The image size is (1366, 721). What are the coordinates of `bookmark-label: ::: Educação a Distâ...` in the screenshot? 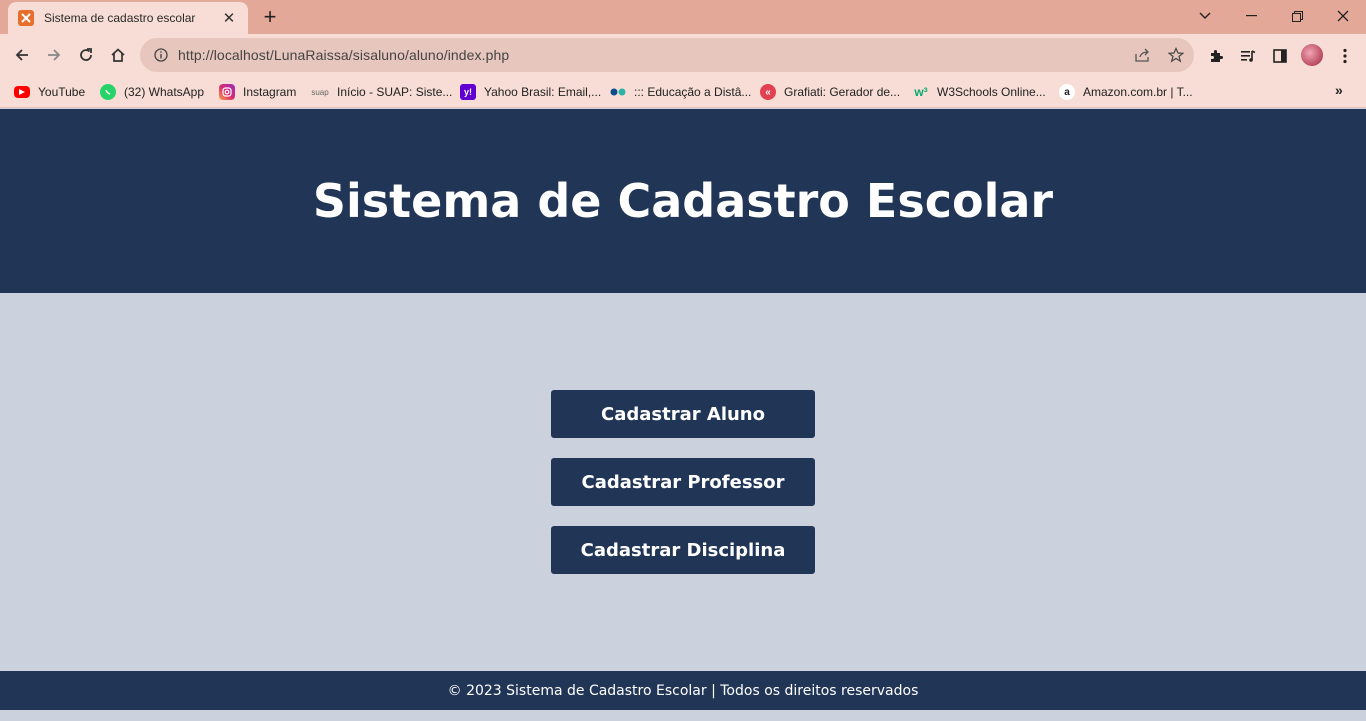 It's located at (693, 92).